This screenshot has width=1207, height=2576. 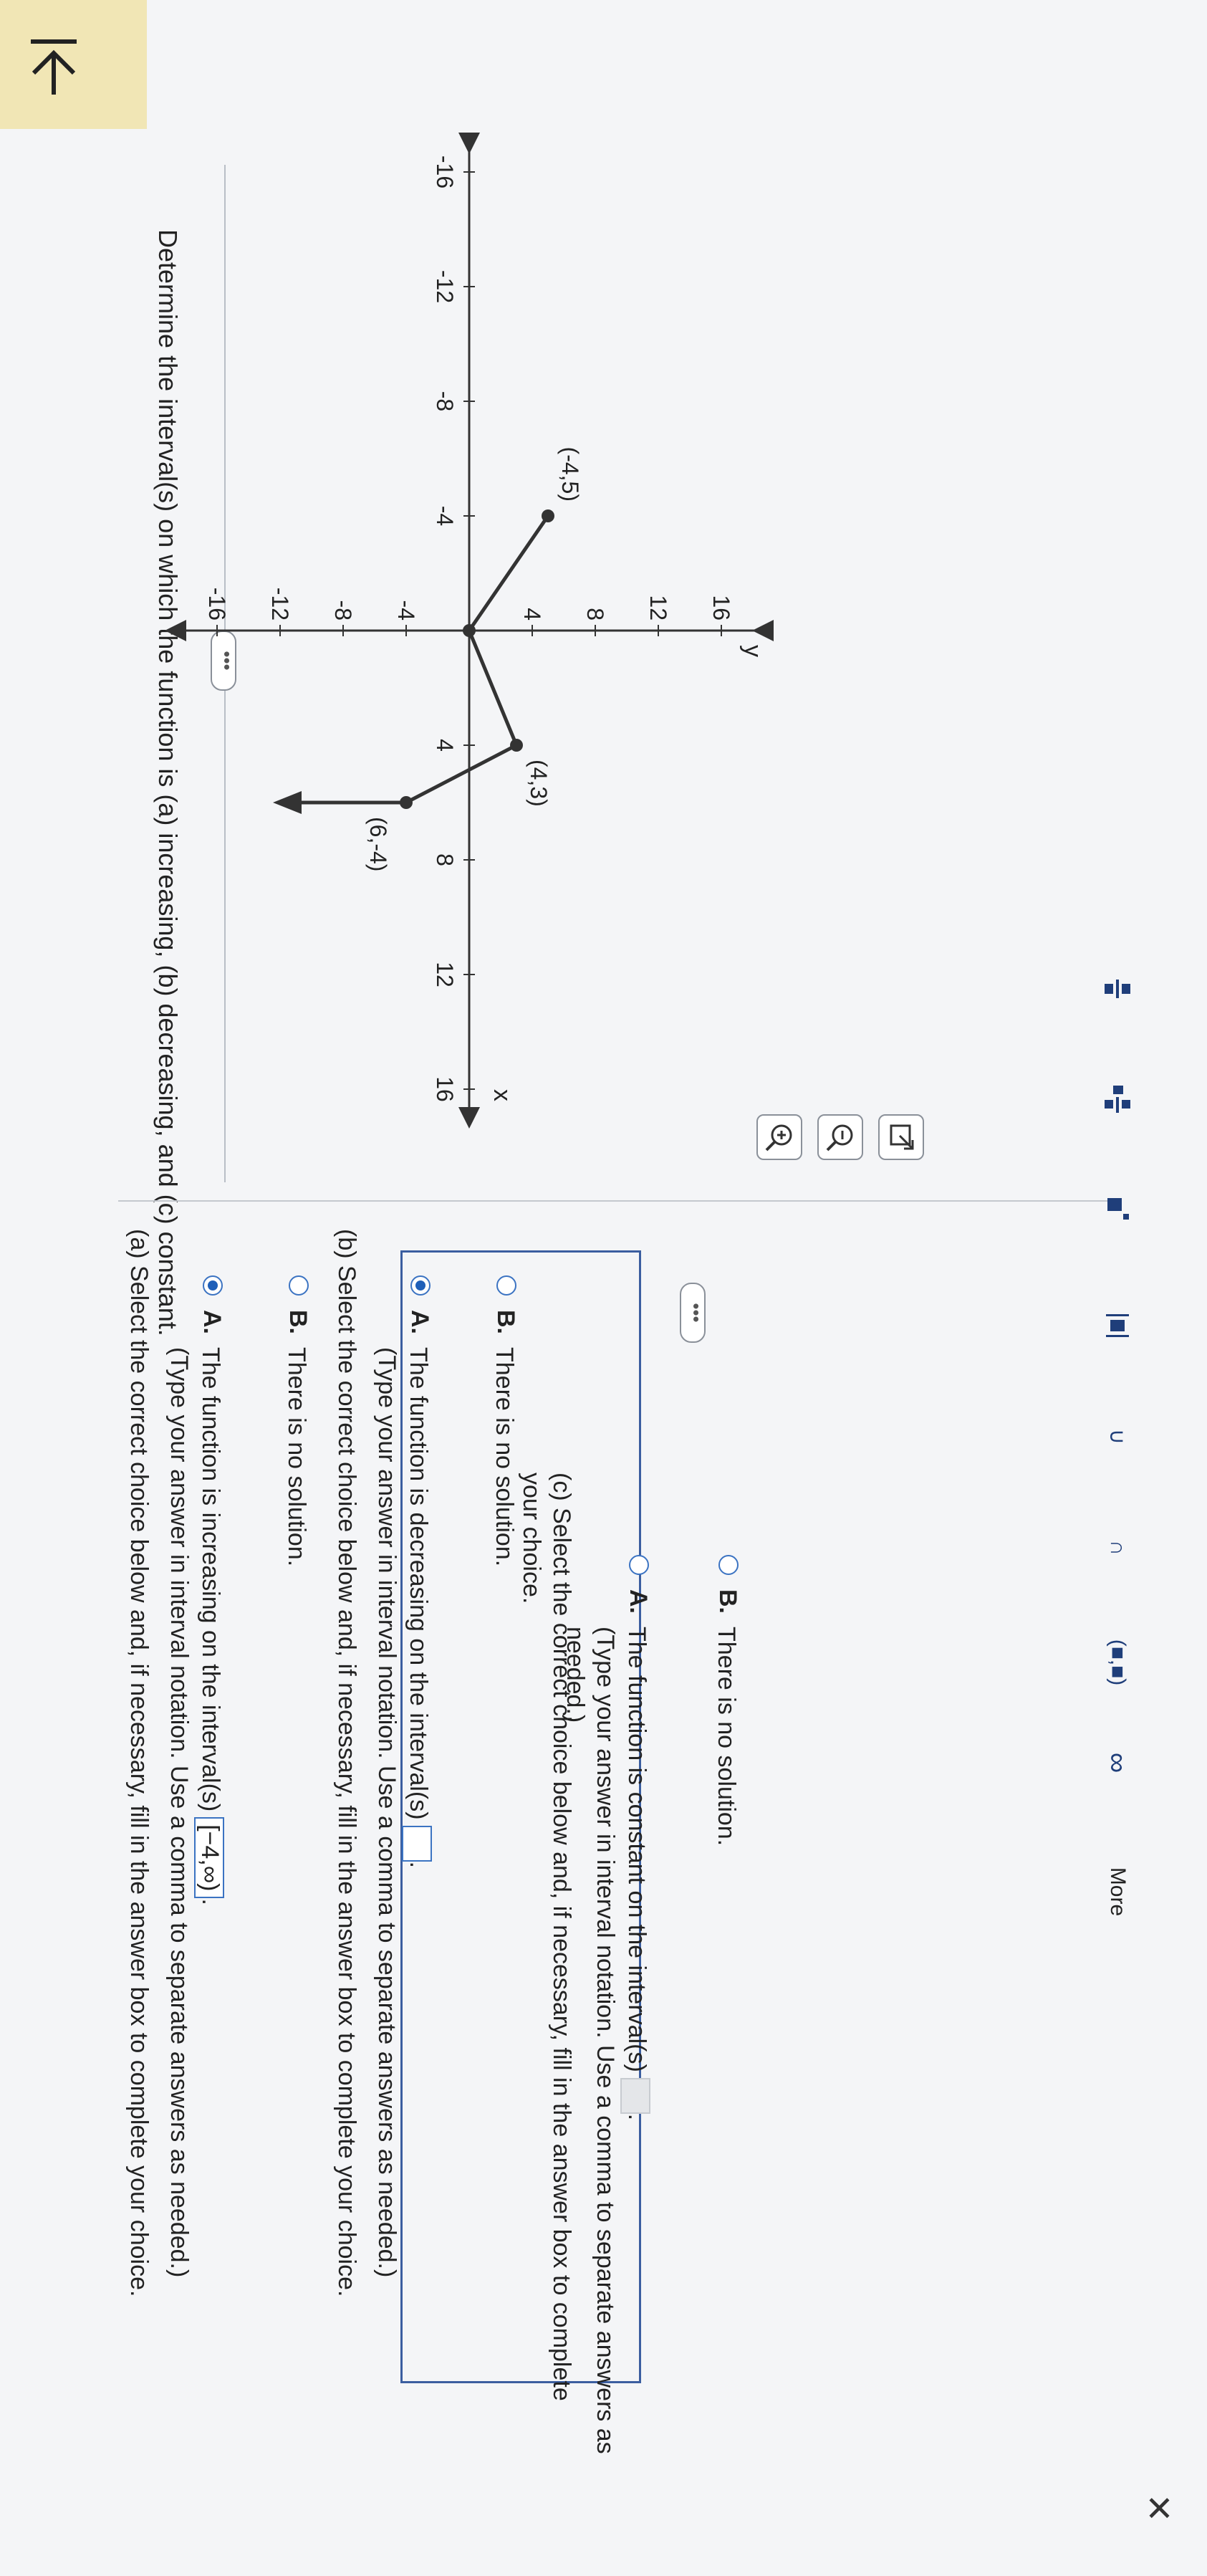 What do you see at coordinates (445, 1089) in the screenshot?
I see `x-tick-label: 16` at bounding box center [445, 1089].